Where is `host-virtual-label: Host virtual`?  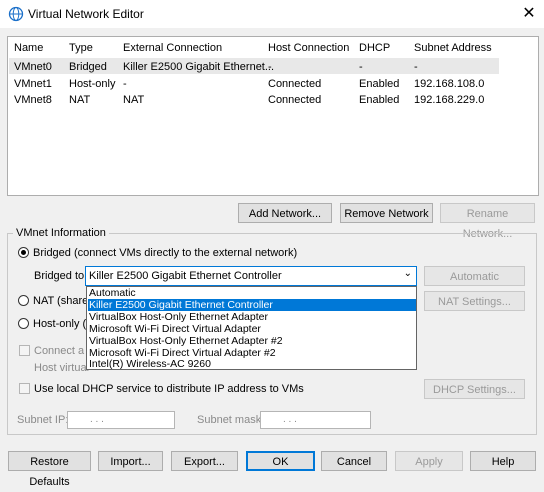
host-virtual-label: Host virtual is located at coordinates (62, 368).